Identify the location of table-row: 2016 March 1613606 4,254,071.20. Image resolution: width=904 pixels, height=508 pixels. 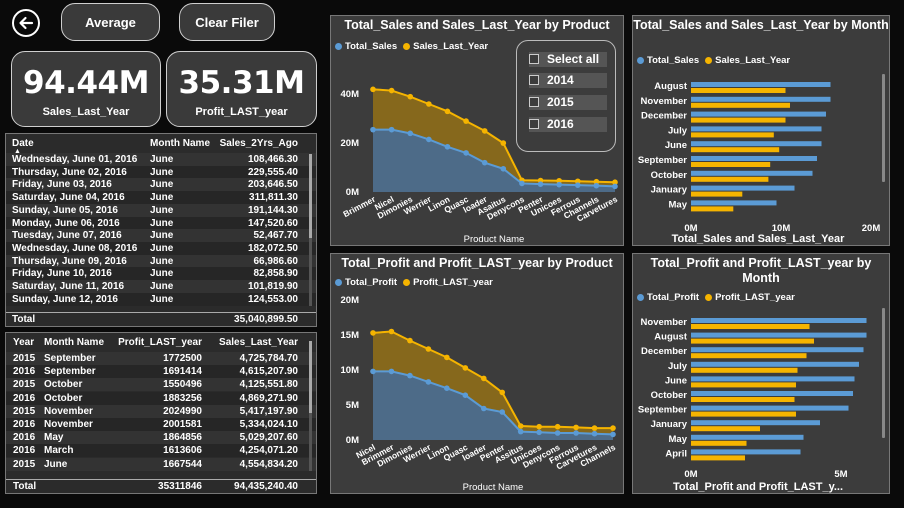
(161, 451).